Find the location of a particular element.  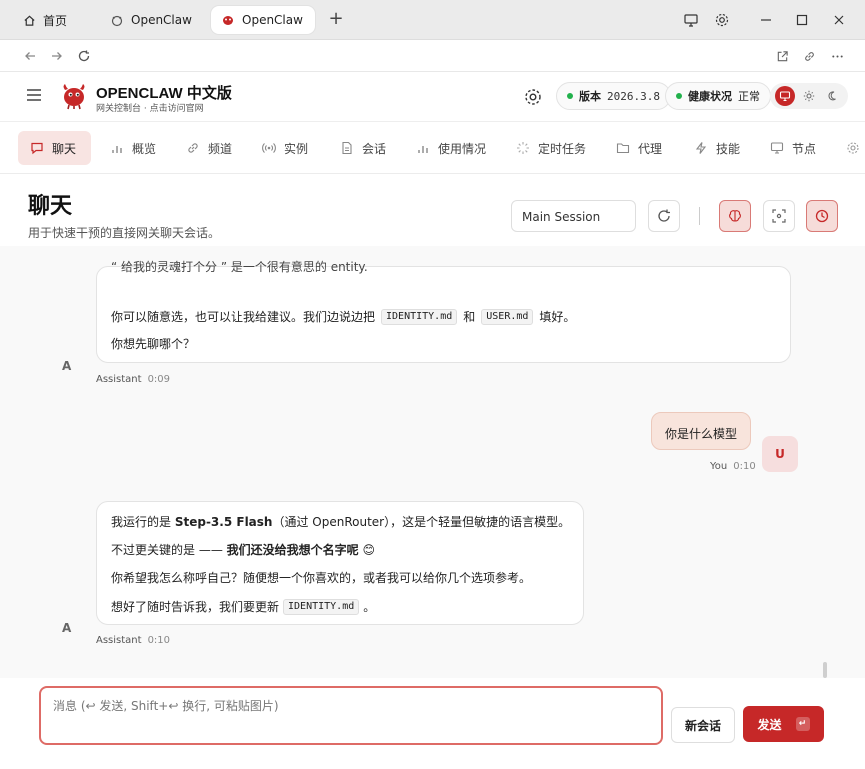

message-meta: You 0:10 is located at coordinates (733, 466).